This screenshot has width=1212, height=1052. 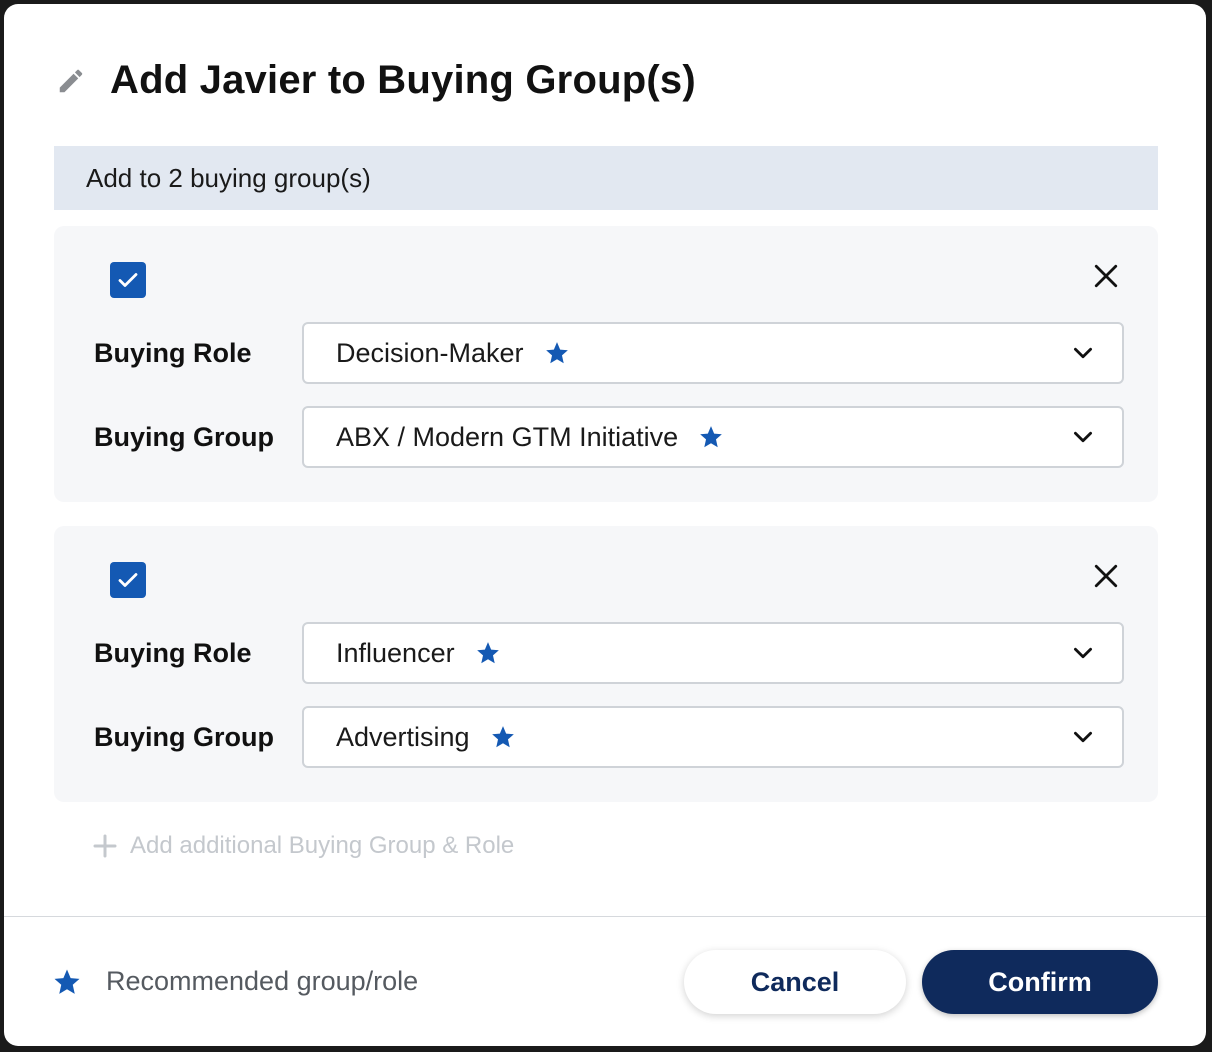 I want to click on buying-role-value: Influencer, so click(x=395, y=652).